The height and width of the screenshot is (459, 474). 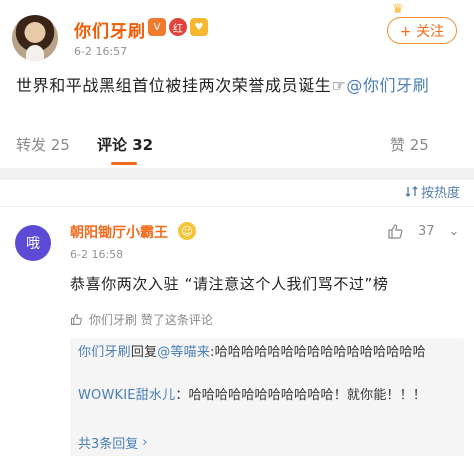 I want to click on reply-verb: 回复, so click(x=144, y=352).